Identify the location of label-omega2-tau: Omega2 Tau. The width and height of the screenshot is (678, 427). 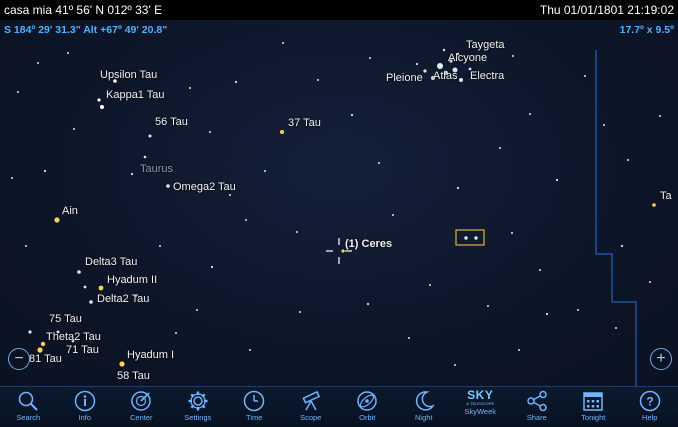
(204, 187).